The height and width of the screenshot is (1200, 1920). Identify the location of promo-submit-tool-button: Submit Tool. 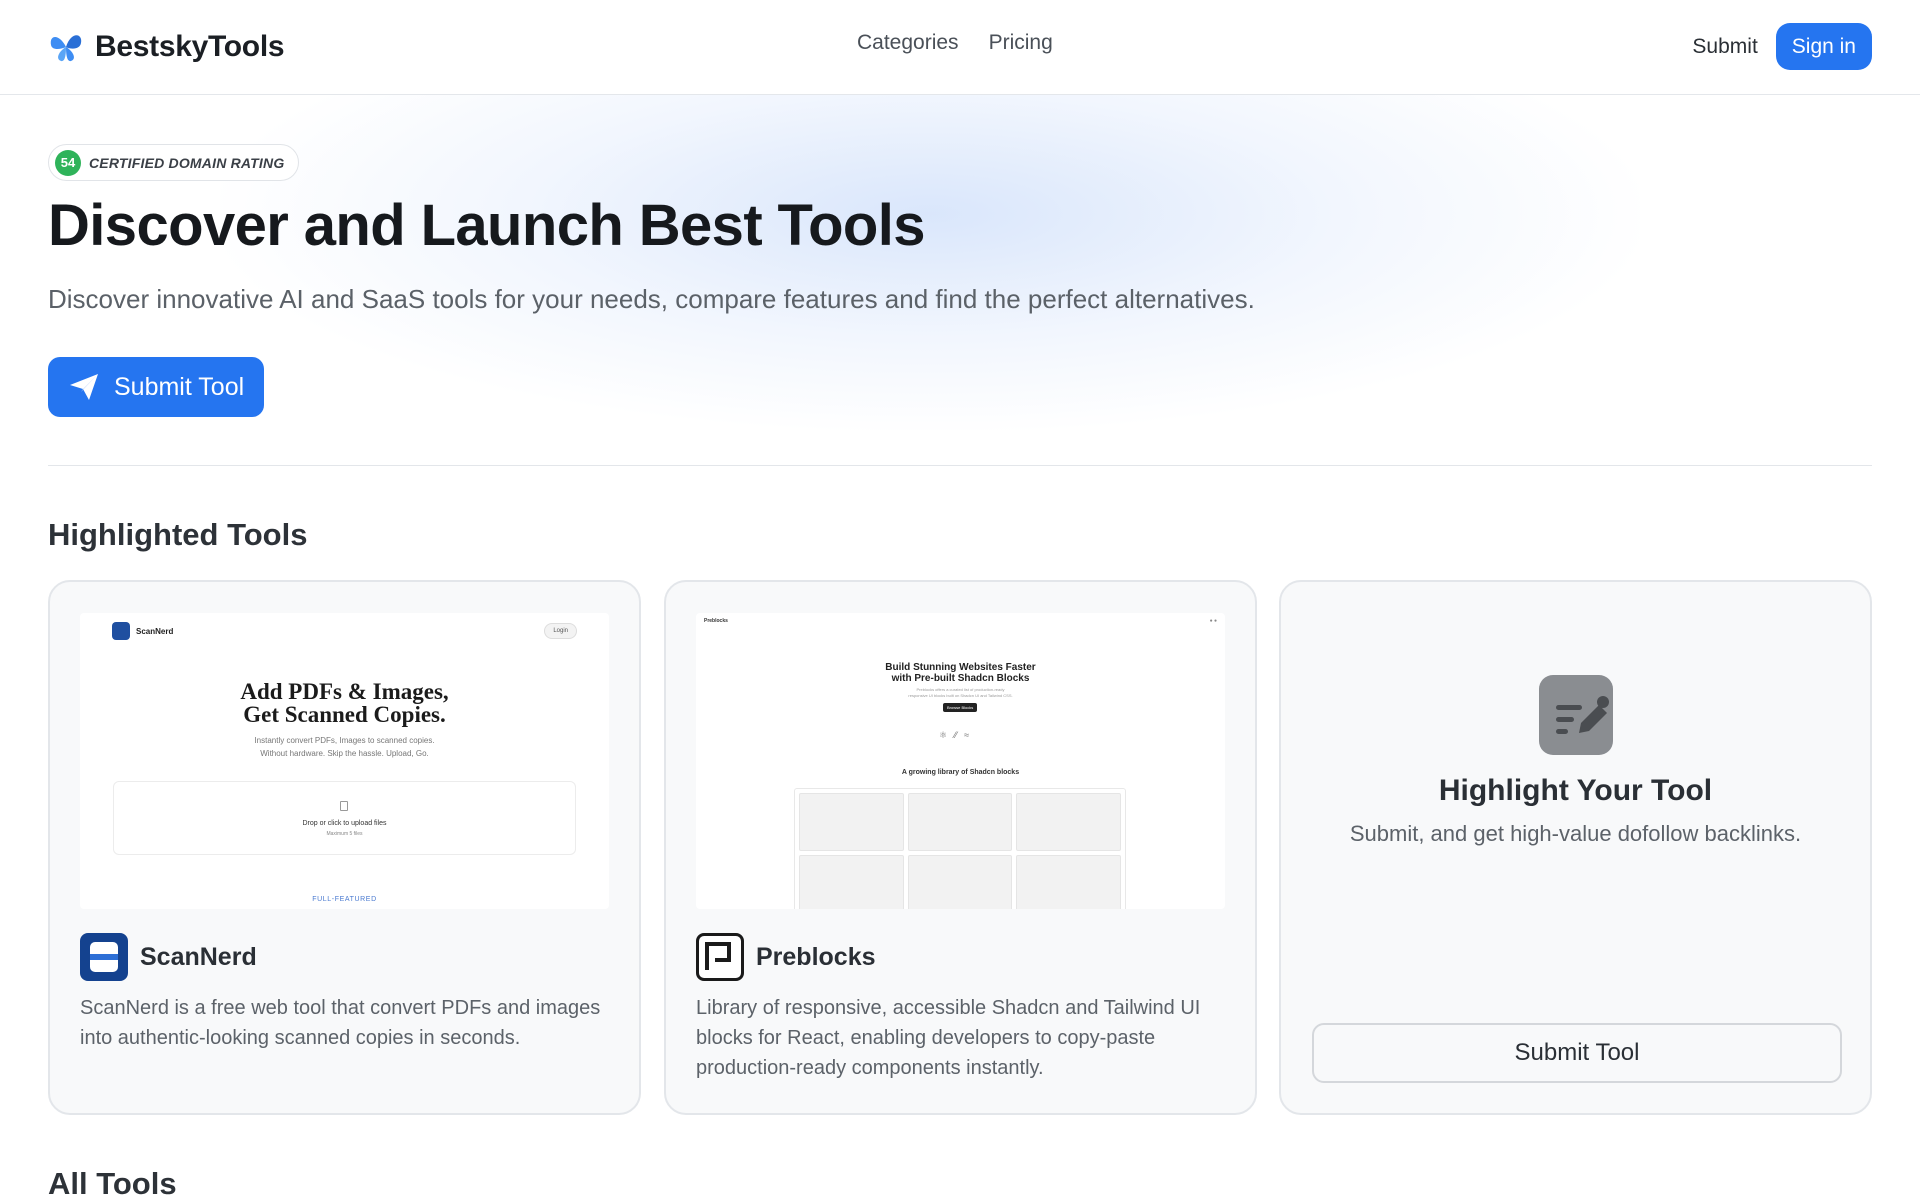
(1577, 1053).